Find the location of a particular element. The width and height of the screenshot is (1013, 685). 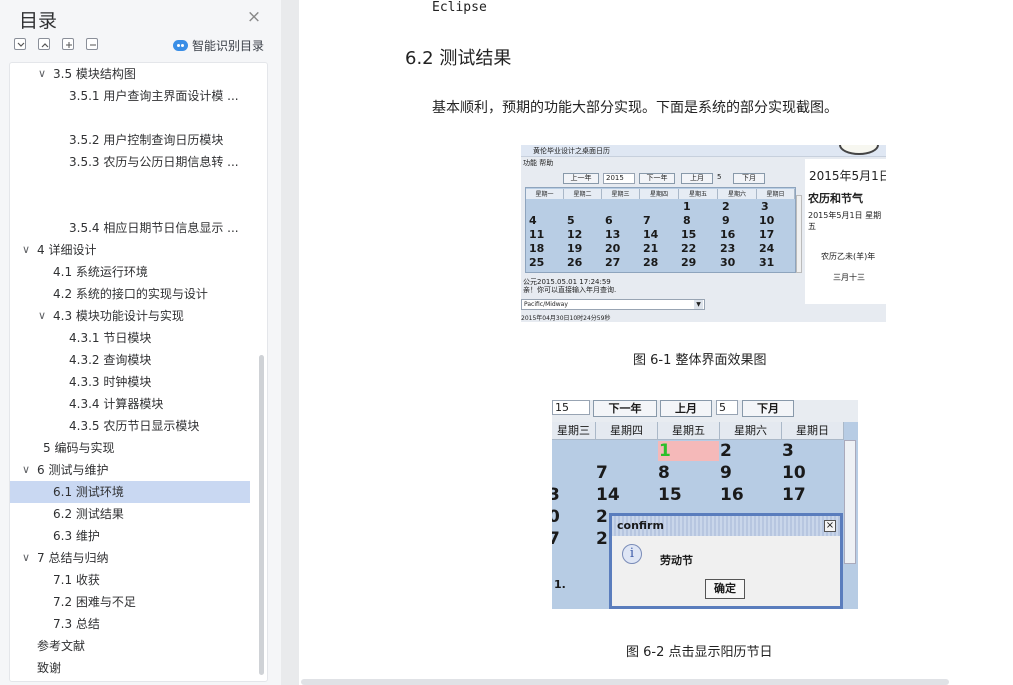

day-cell: 10 is located at coordinates (794, 473).